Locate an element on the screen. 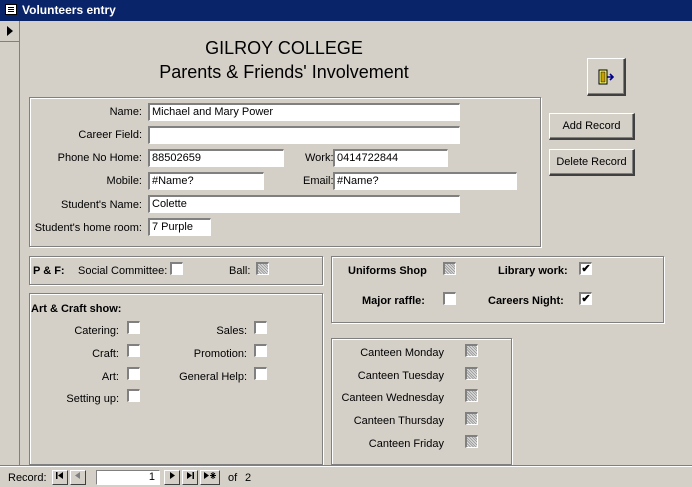 This screenshot has width=692, height=487. add-record-button: Add Record is located at coordinates (592, 126).